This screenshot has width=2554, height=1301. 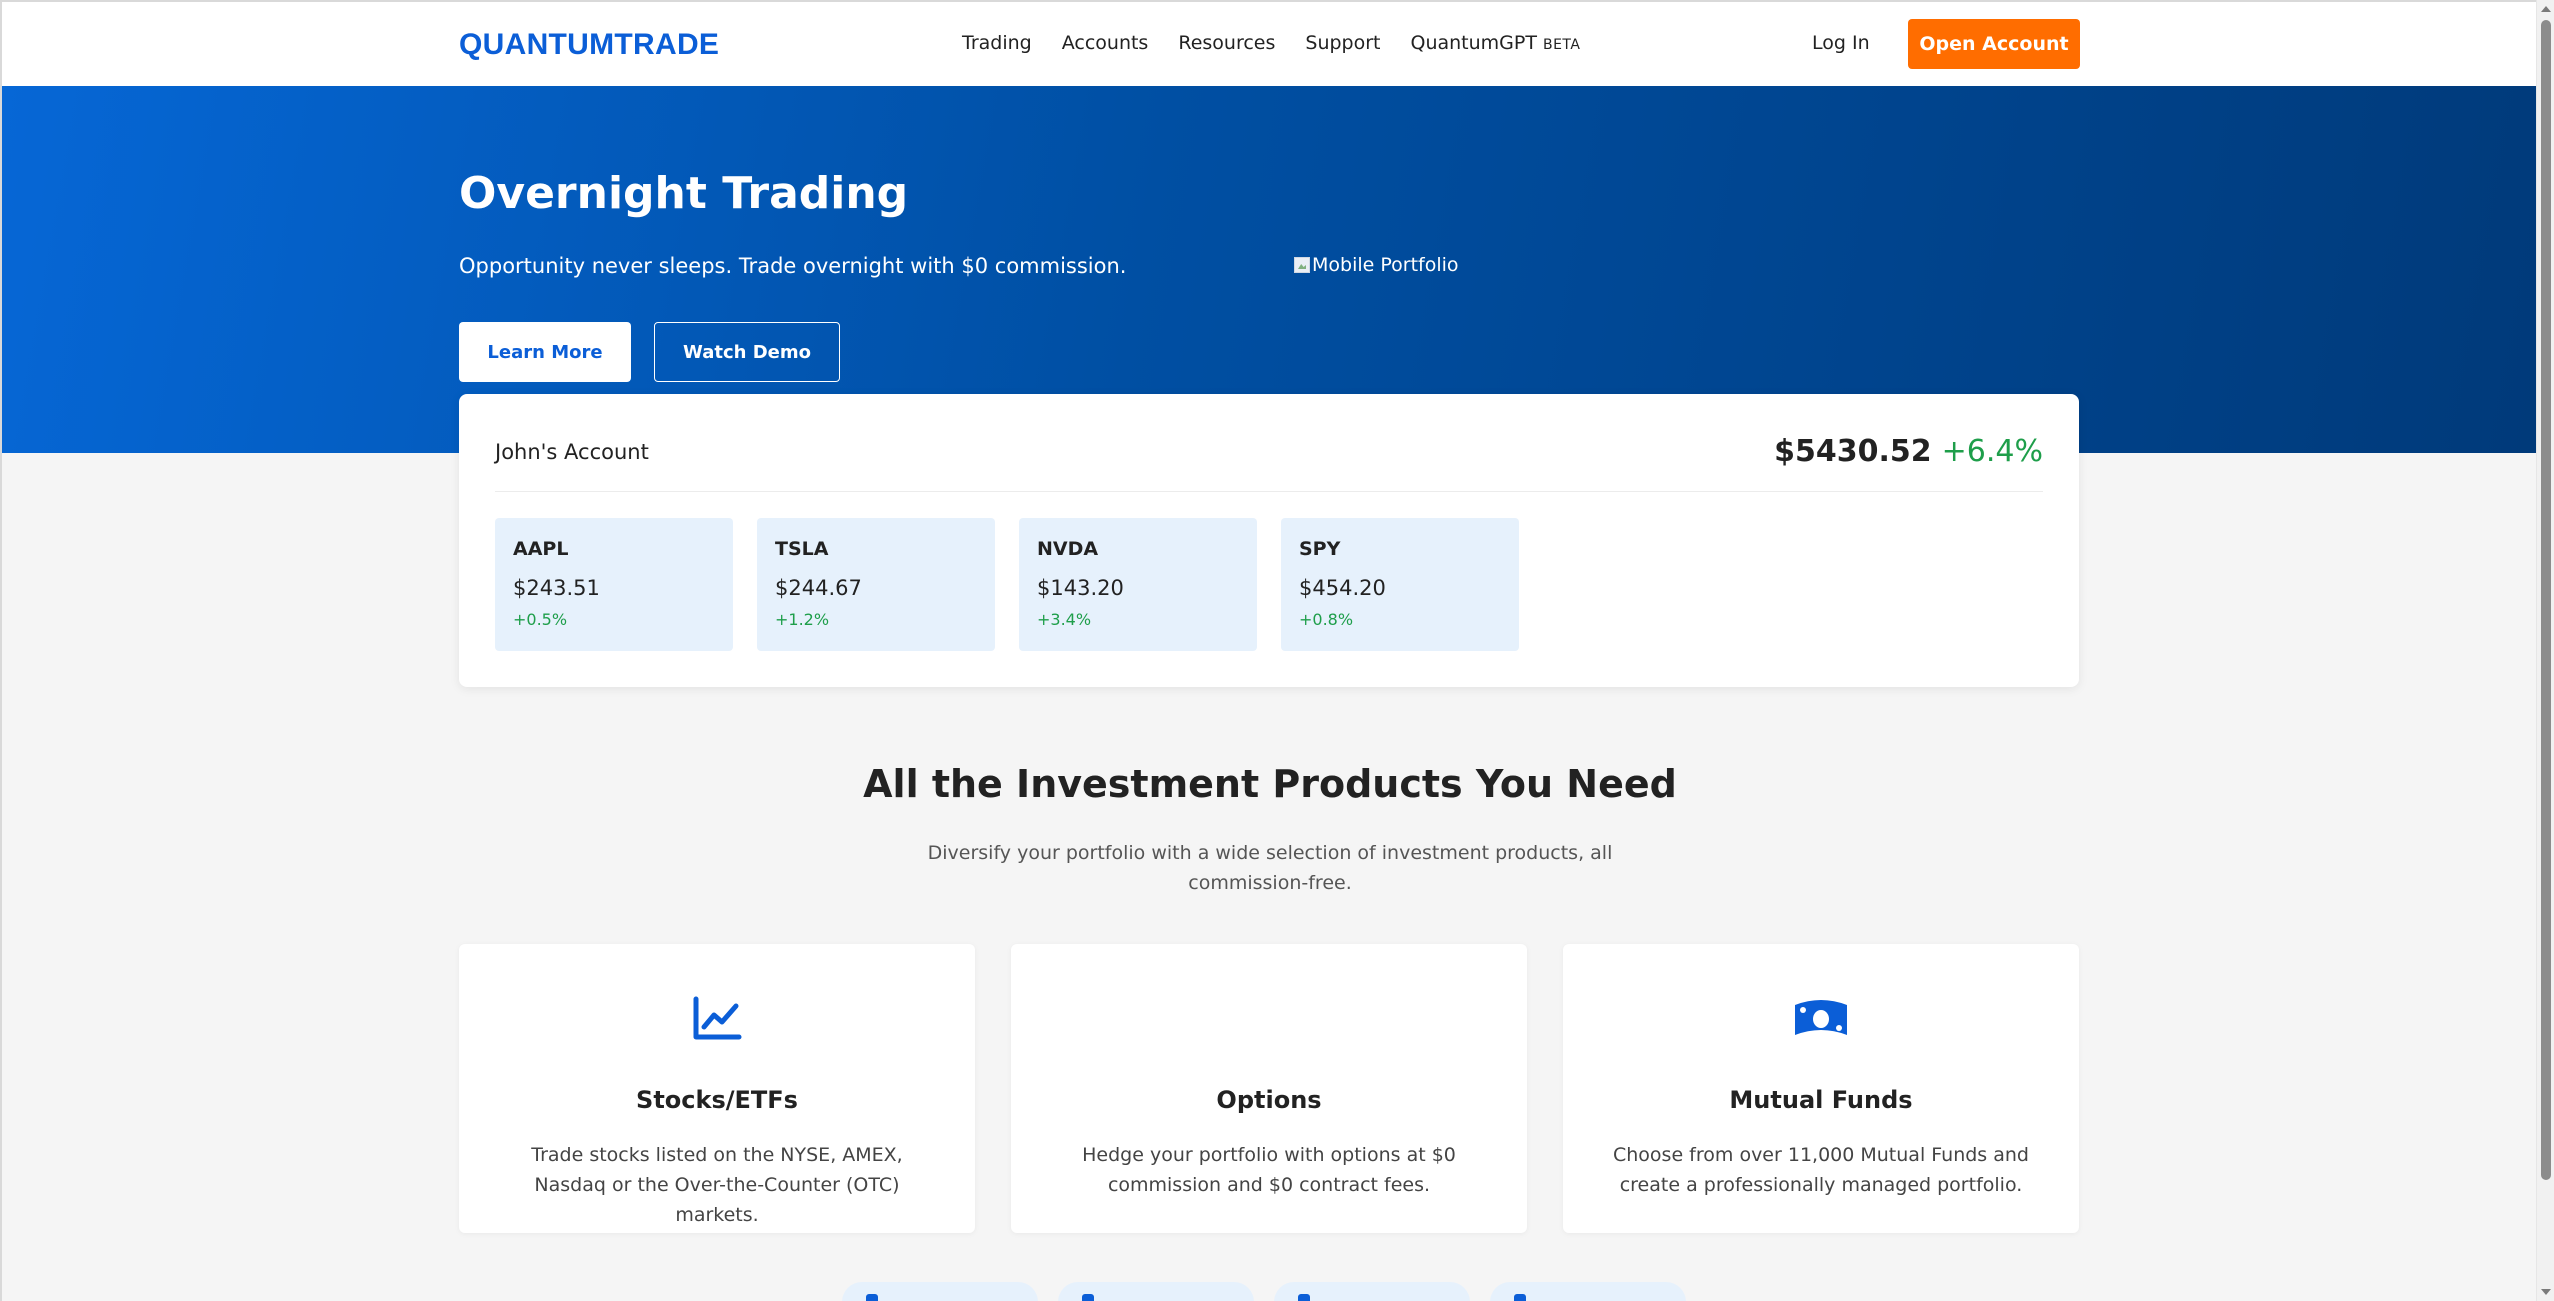 What do you see at coordinates (1994, 44) in the screenshot?
I see `open-account-button: Open Account` at bounding box center [1994, 44].